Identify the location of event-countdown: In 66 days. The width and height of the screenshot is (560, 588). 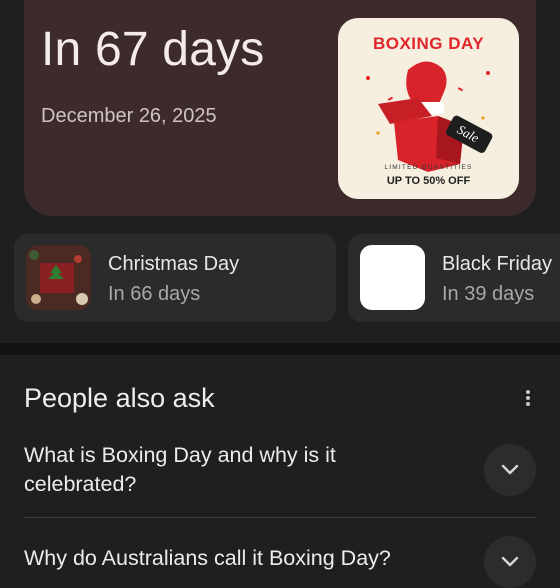
(154, 294).